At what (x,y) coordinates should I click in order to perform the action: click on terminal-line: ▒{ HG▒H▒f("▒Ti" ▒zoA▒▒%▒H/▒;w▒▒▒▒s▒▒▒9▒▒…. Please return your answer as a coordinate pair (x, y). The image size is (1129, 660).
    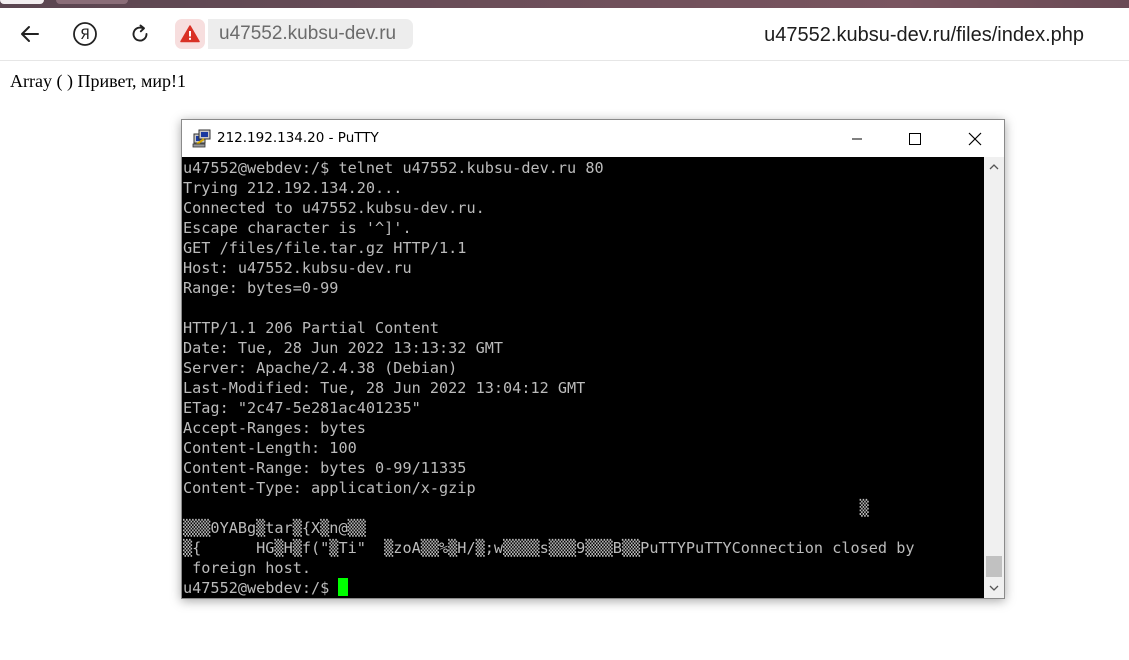
    Looking at the image, I should click on (549, 548).